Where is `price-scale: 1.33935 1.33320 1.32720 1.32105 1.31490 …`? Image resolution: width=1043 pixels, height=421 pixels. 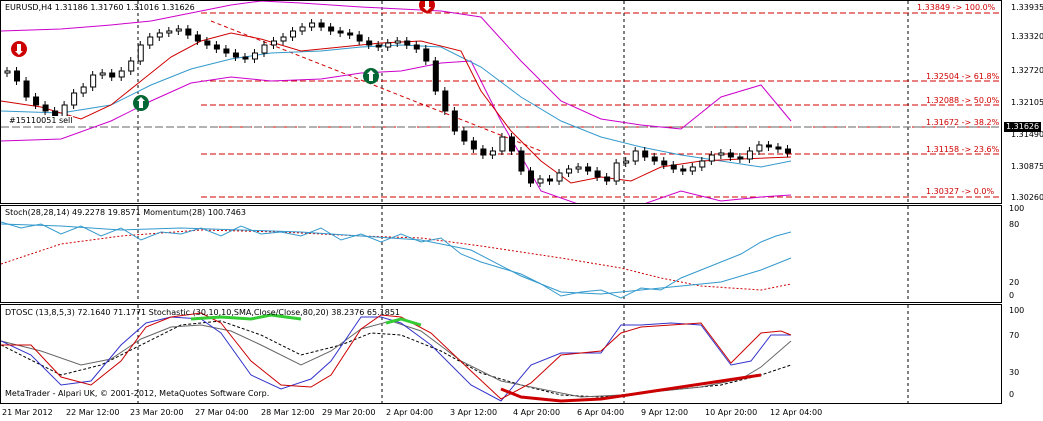 price-scale: 1.33935 1.33320 1.32720 1.32105 1.31490 … is located at coordinates (1023, 102).